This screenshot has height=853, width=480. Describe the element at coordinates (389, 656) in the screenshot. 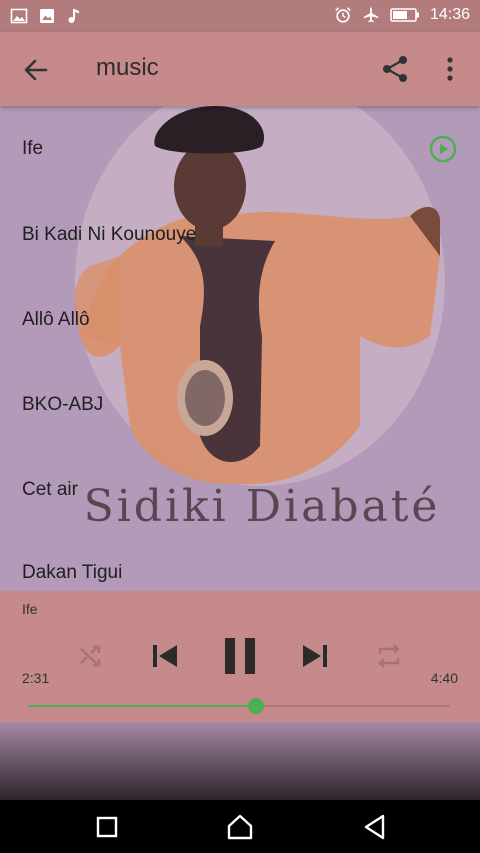

I see `repeat-icon` at that location.